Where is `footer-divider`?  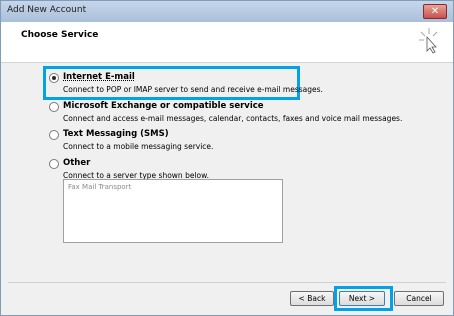
footer-divider is located at coordinates (227, 282).